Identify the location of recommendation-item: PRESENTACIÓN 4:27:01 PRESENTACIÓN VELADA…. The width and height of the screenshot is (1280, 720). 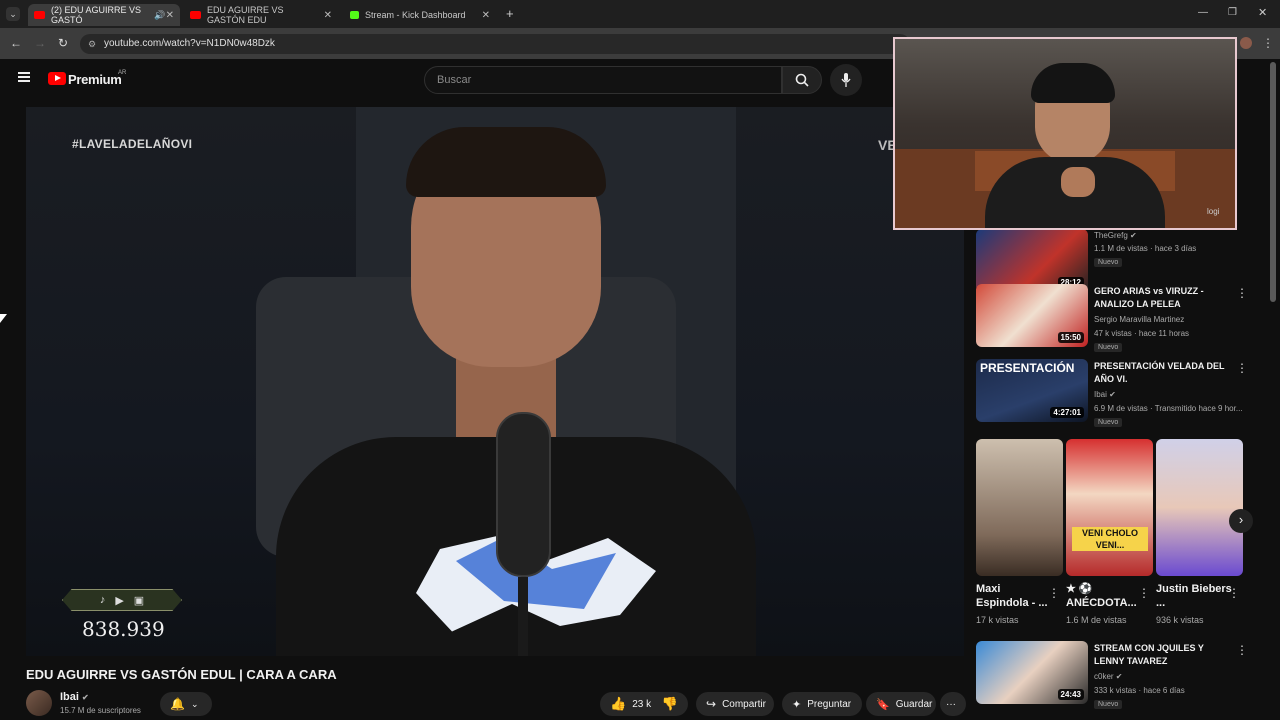
(1126, 393).